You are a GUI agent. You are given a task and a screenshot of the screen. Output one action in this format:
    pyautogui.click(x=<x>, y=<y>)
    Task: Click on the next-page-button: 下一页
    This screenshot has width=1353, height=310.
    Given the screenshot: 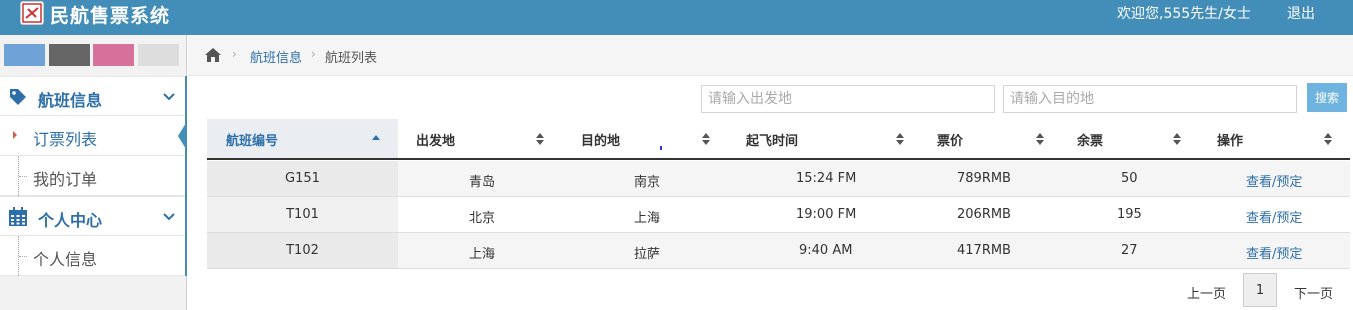 What is the action you would take?
    pyautogui.click(x=1313, y=292)
    